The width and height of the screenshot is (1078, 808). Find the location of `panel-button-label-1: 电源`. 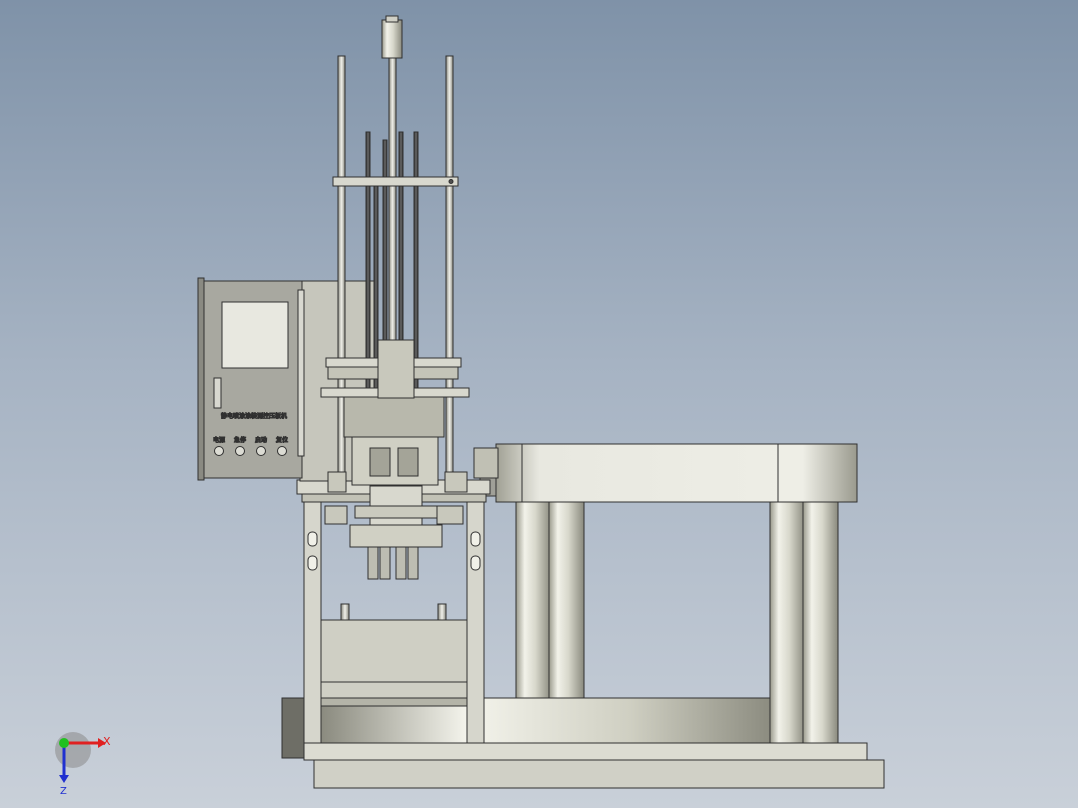

panel-button-label-1: 电源 is located at coordinates (219, 440).